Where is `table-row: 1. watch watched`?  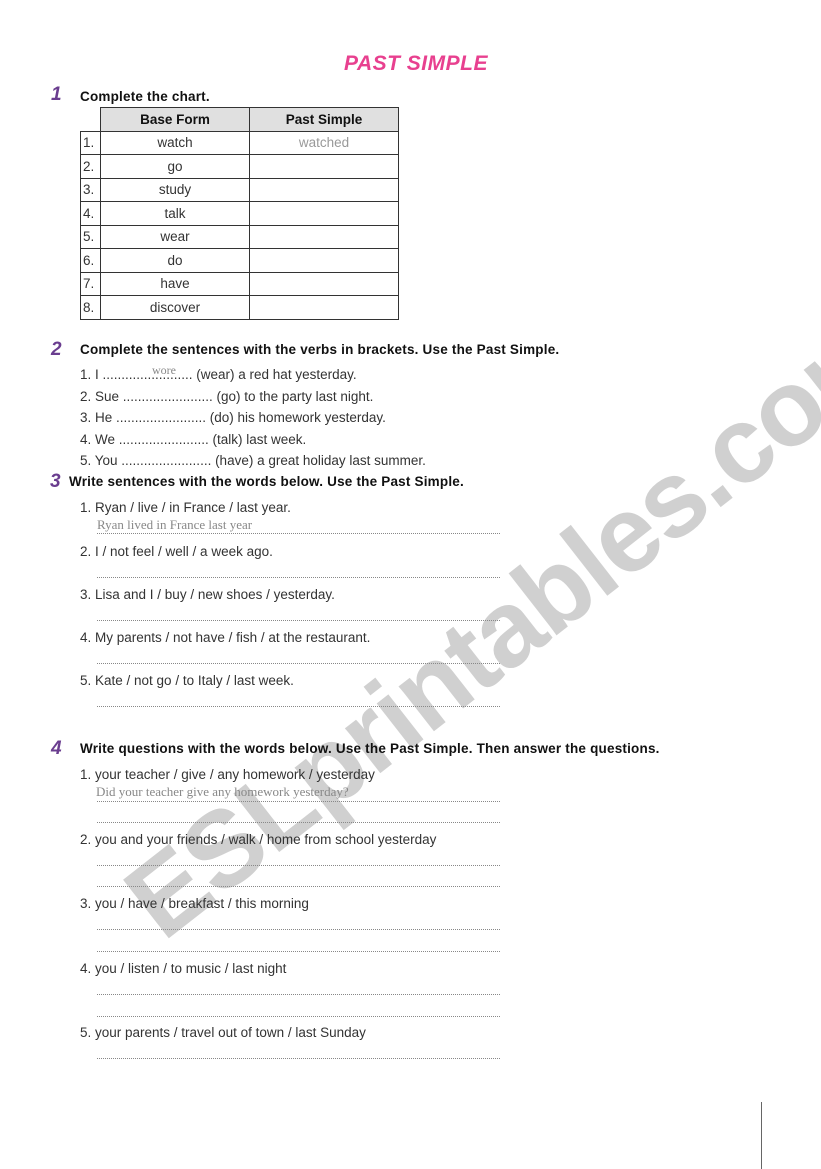
table-row: 1. watch watched is located at coordinates (239, 142).